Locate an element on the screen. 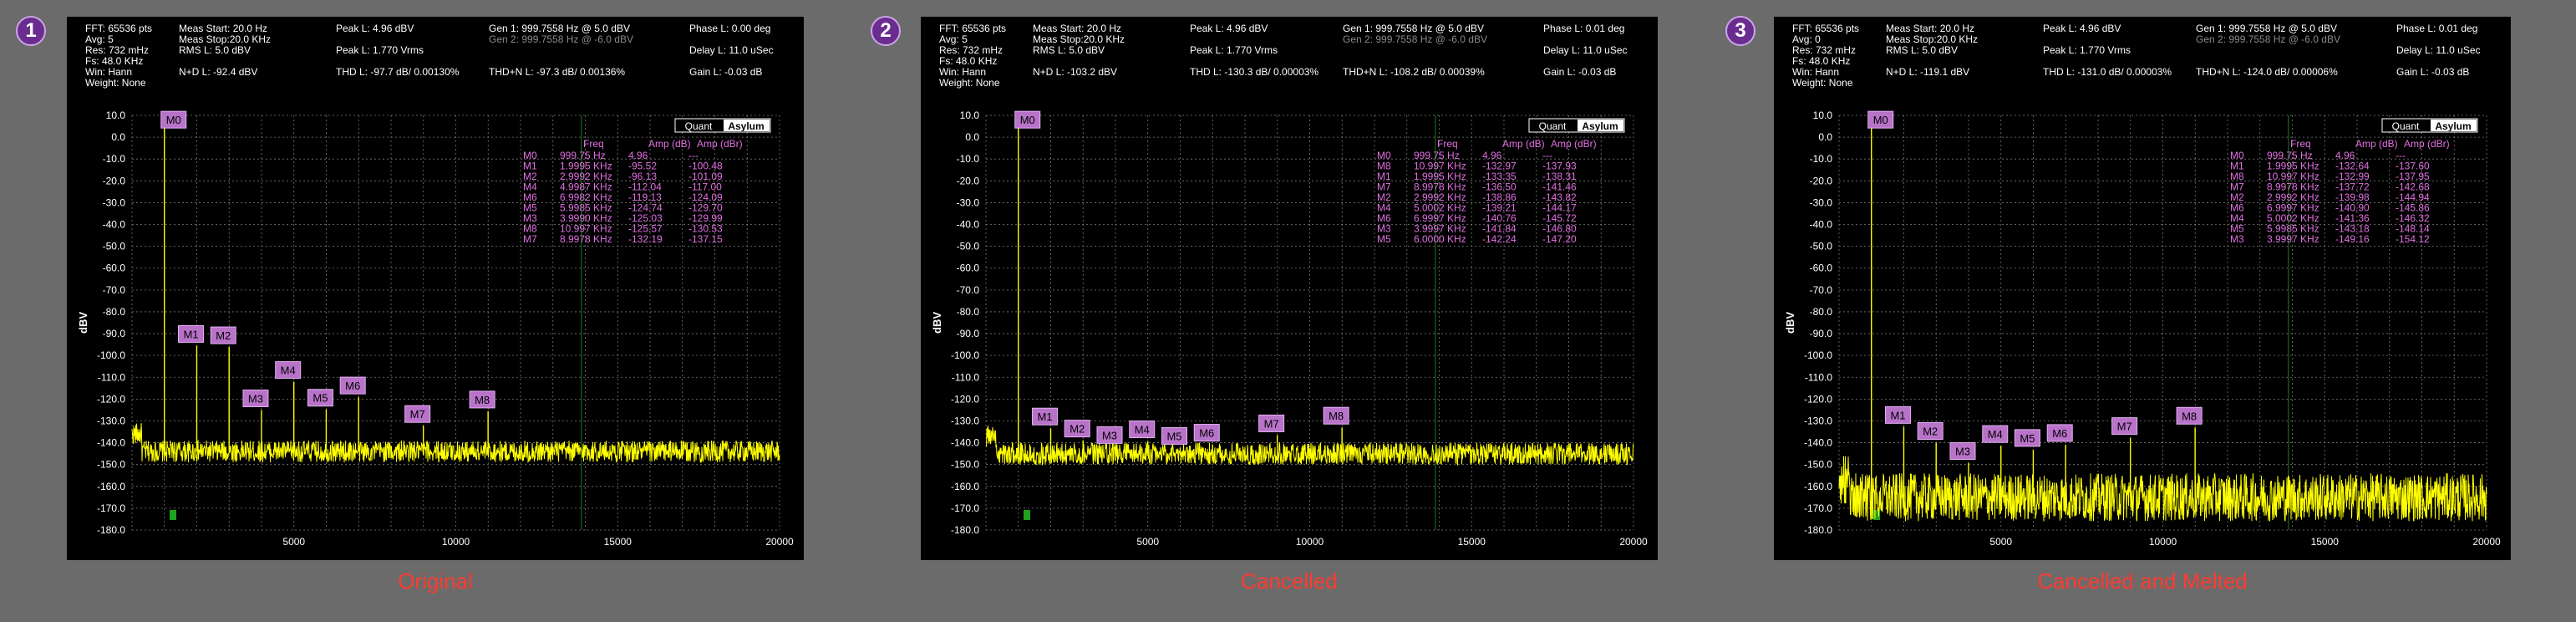 This screenshot has width=2576, height=622. header-avg: Avg: 0 is located at coordinates (1806, 39).